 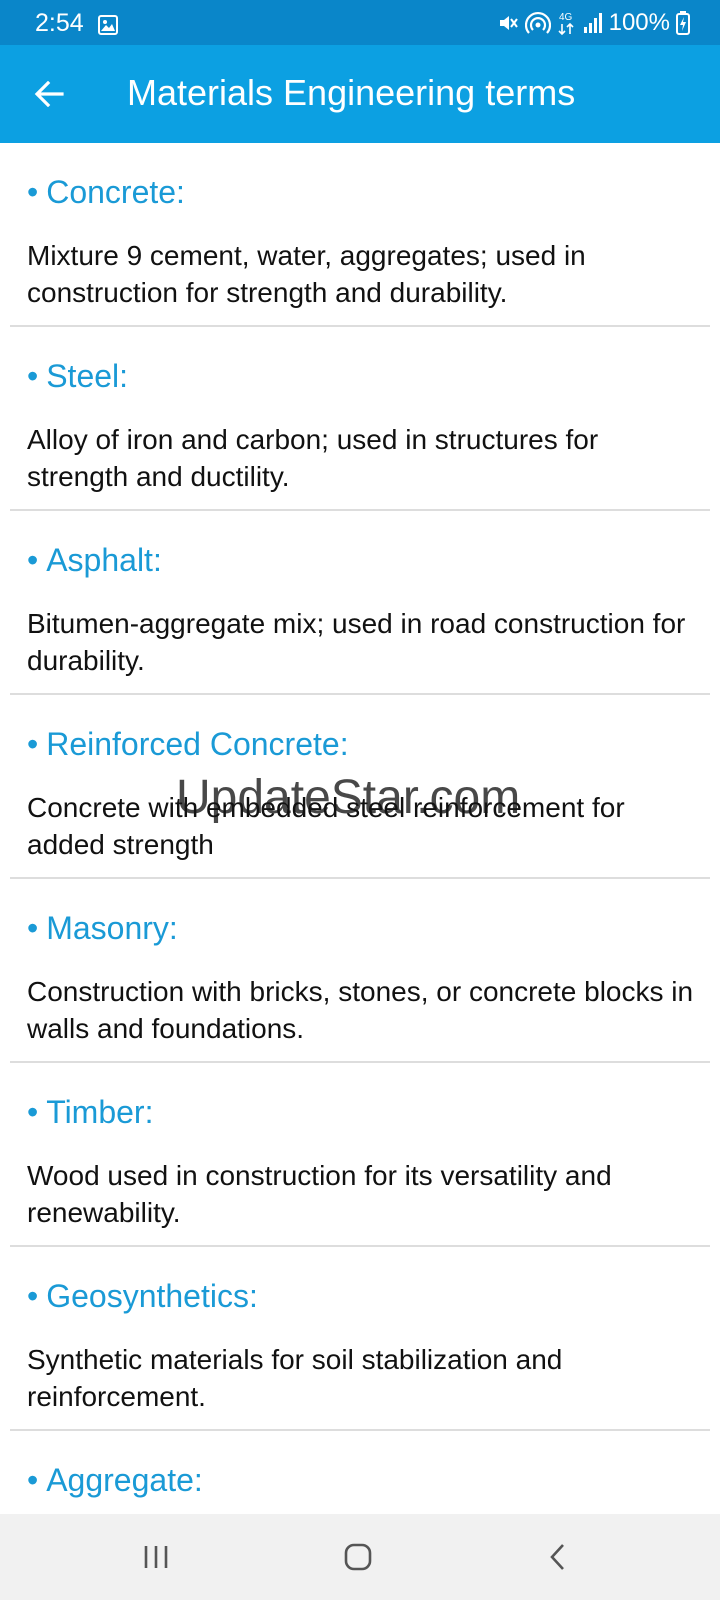 I want to click on mute-icon, so click(x=508, y=23).